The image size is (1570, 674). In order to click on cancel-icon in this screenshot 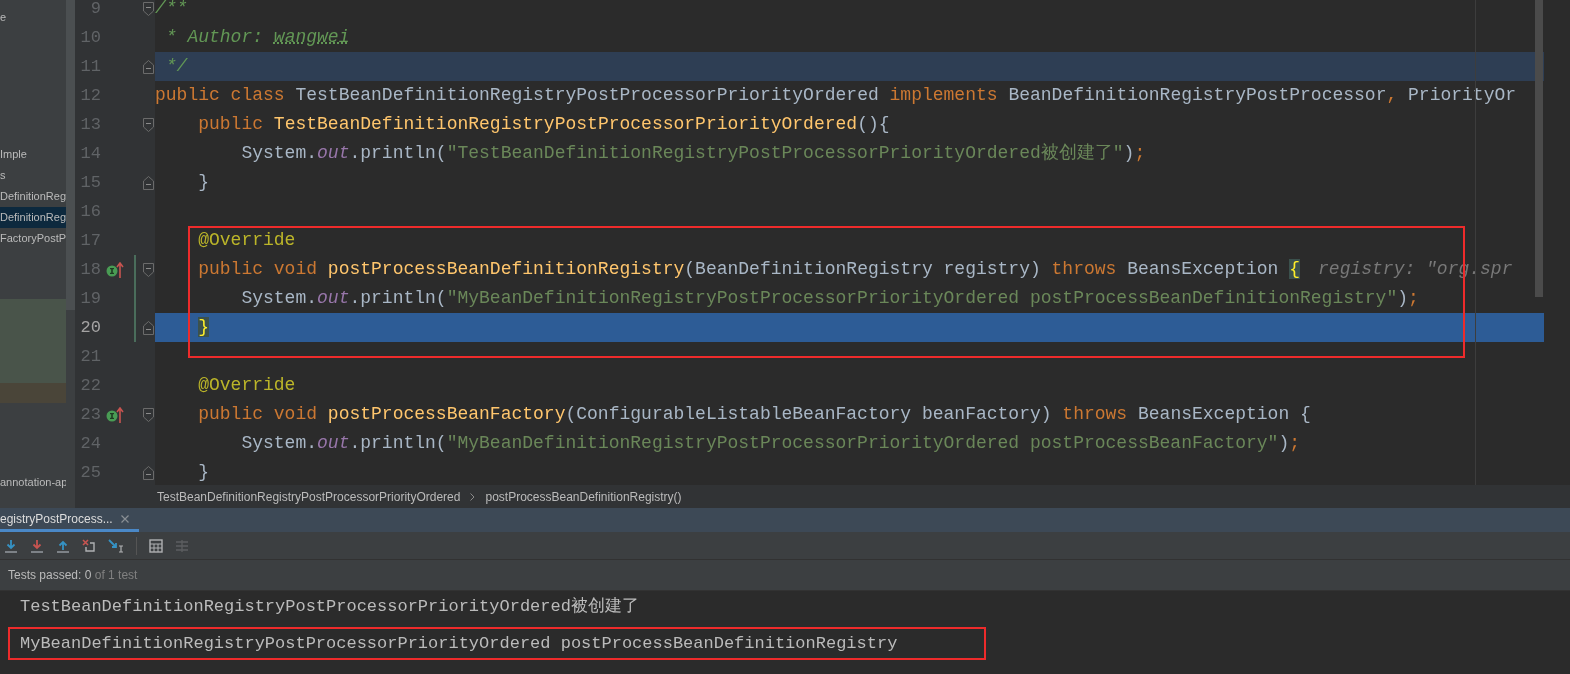, I will do `click(89, 545)`.